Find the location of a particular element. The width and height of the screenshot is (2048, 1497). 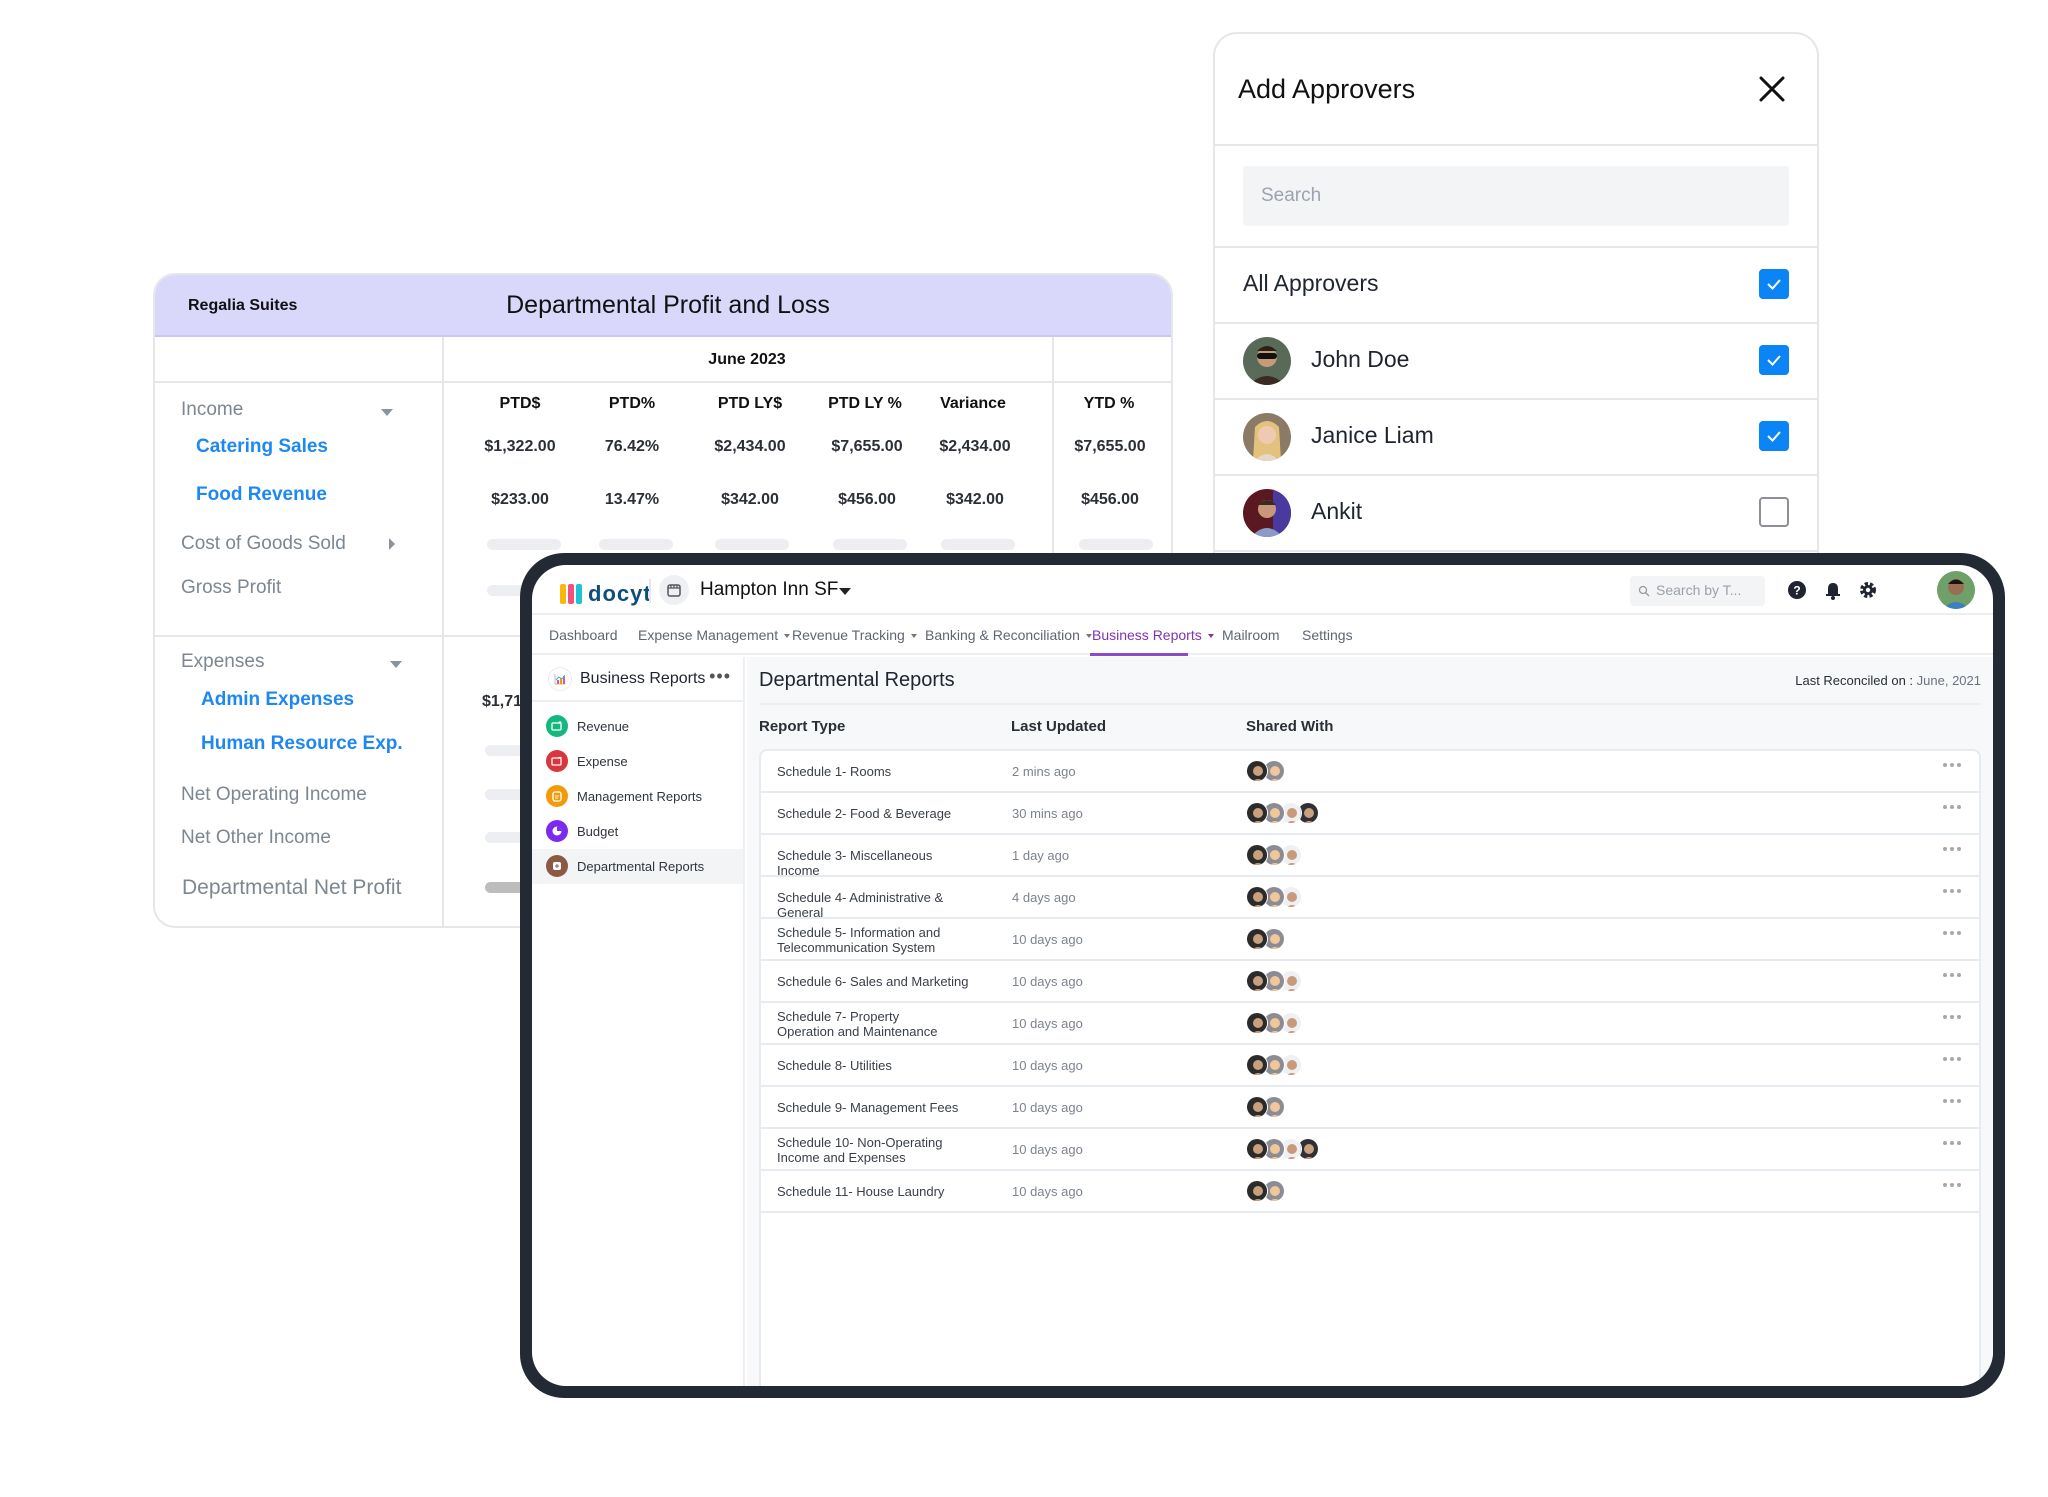

help-icon: ? is located at coordinates (1797, 590).